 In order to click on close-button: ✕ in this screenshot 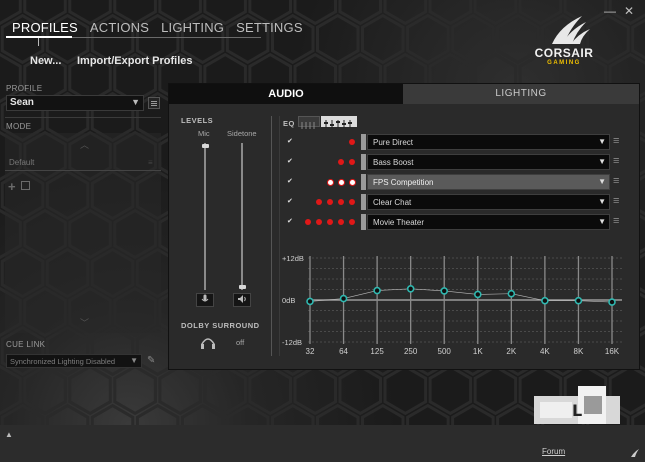, I will do `click(629, 11)`.